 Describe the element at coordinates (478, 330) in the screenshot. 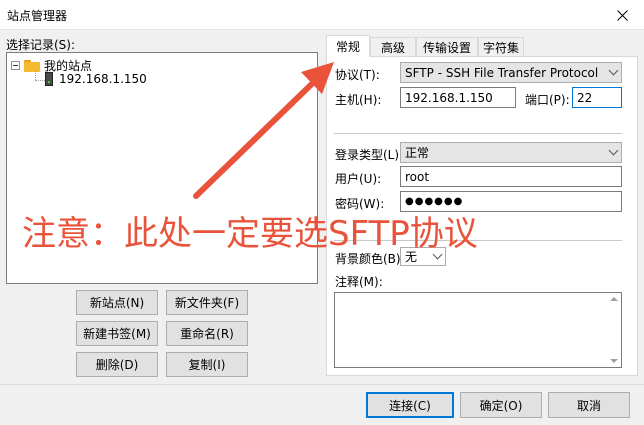

I see `notes-textarea` at that location.